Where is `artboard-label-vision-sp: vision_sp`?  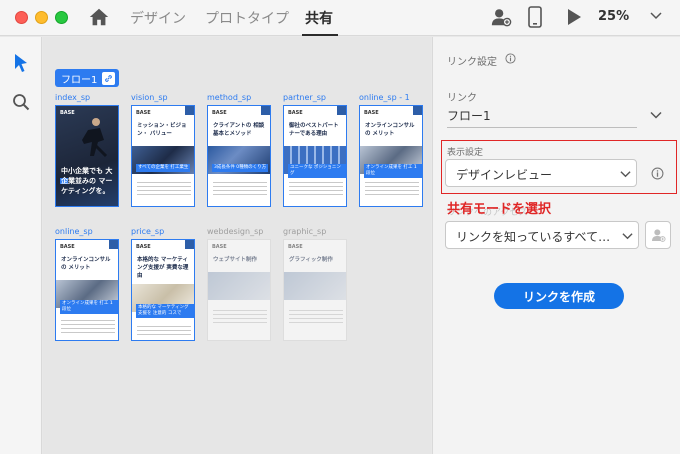
artboard-label-vision-sp: vision_sp is located at coordinates (149, 97).